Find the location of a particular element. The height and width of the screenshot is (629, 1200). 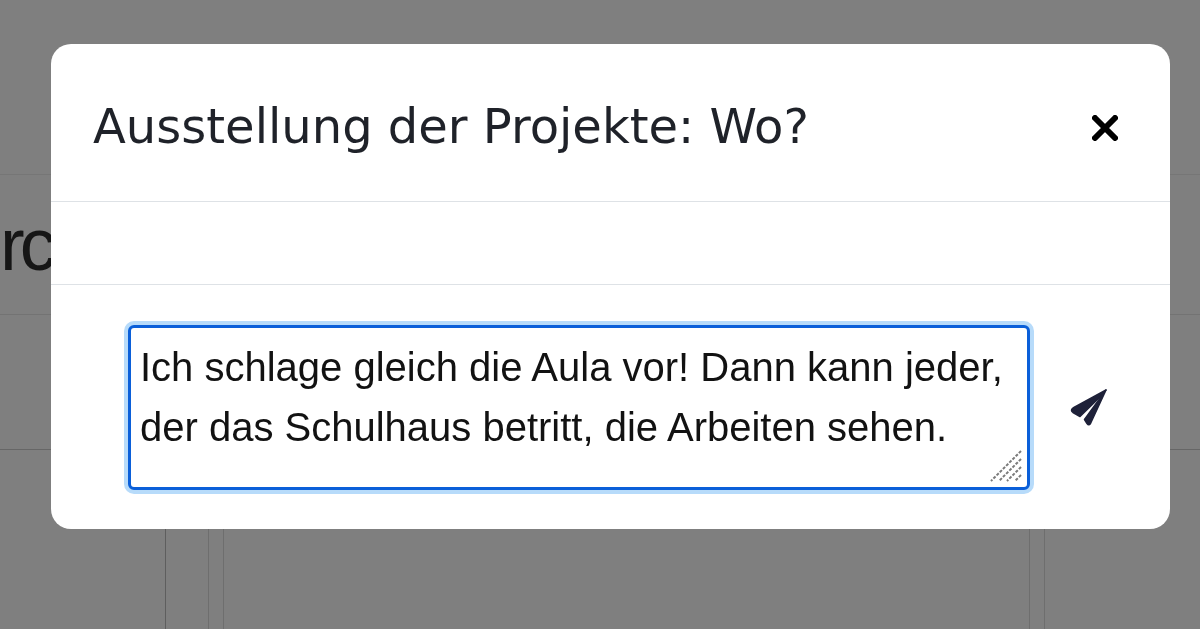

close-icon is located at coordinates (1105, 127).